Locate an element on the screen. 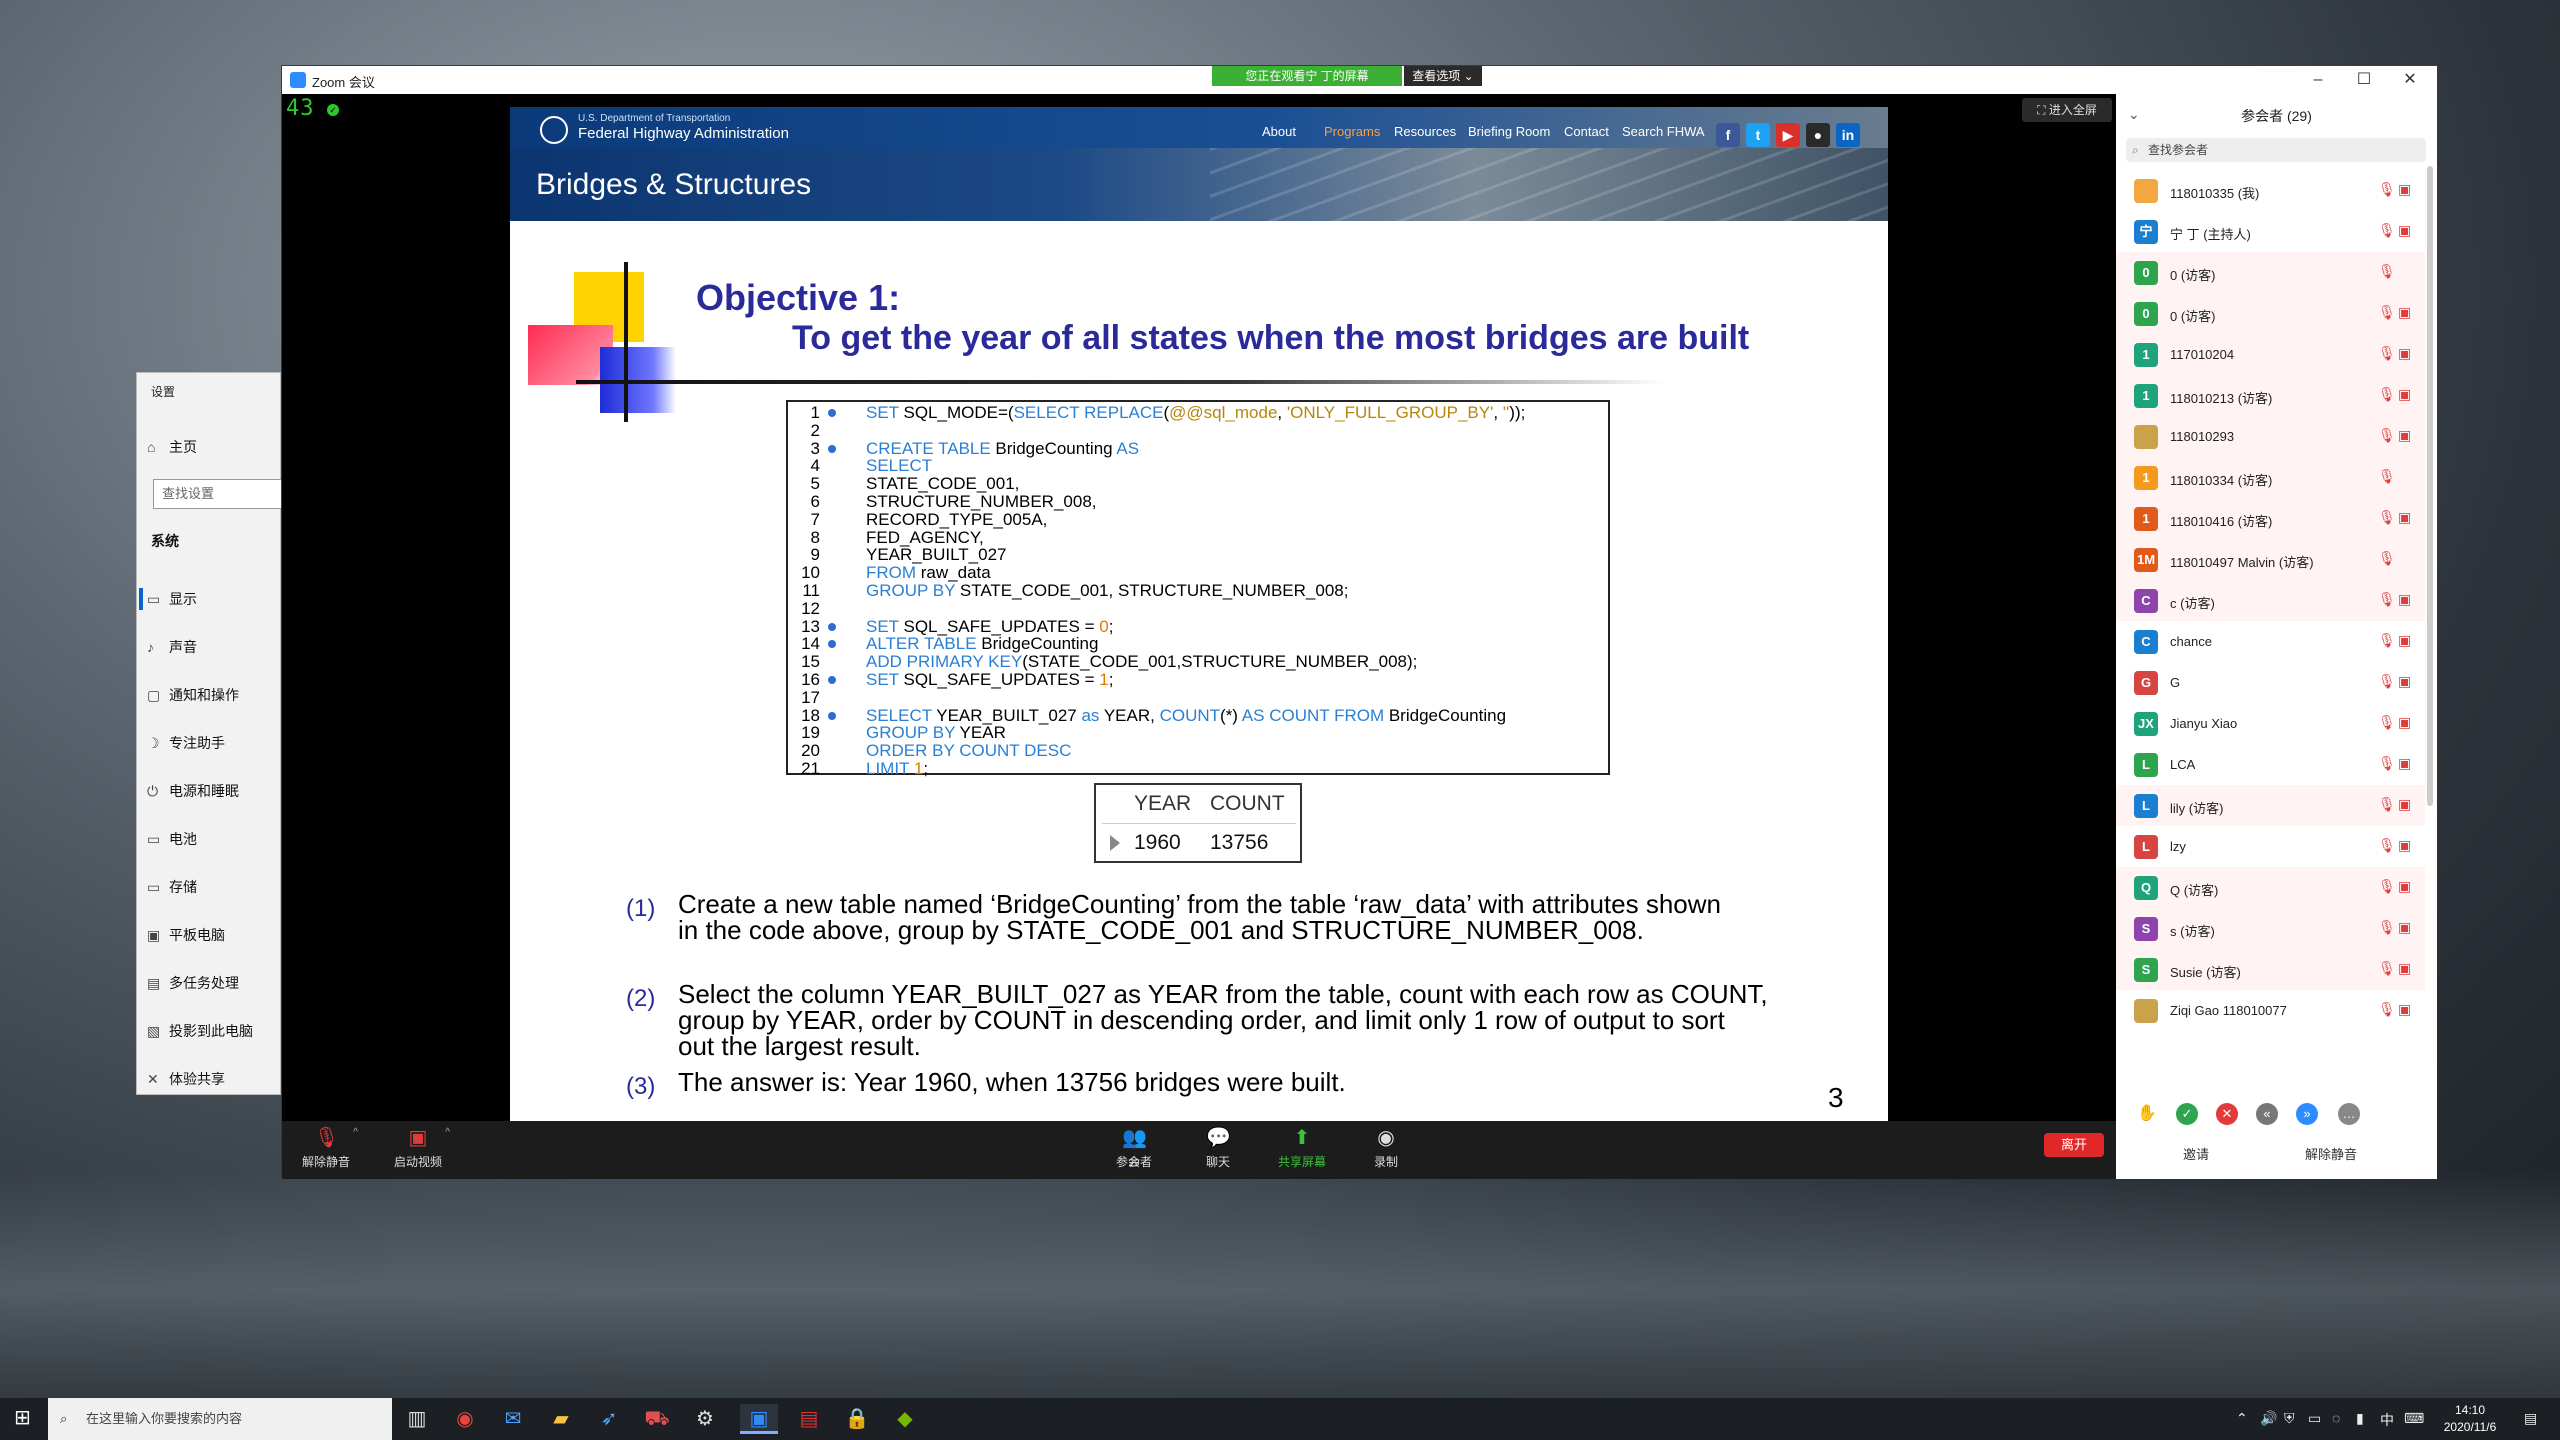 The height and width of the screenshot is (1440, 2560). settings-item-notifications: ▢ 通知和操作 is located at coordinates (214, 695).